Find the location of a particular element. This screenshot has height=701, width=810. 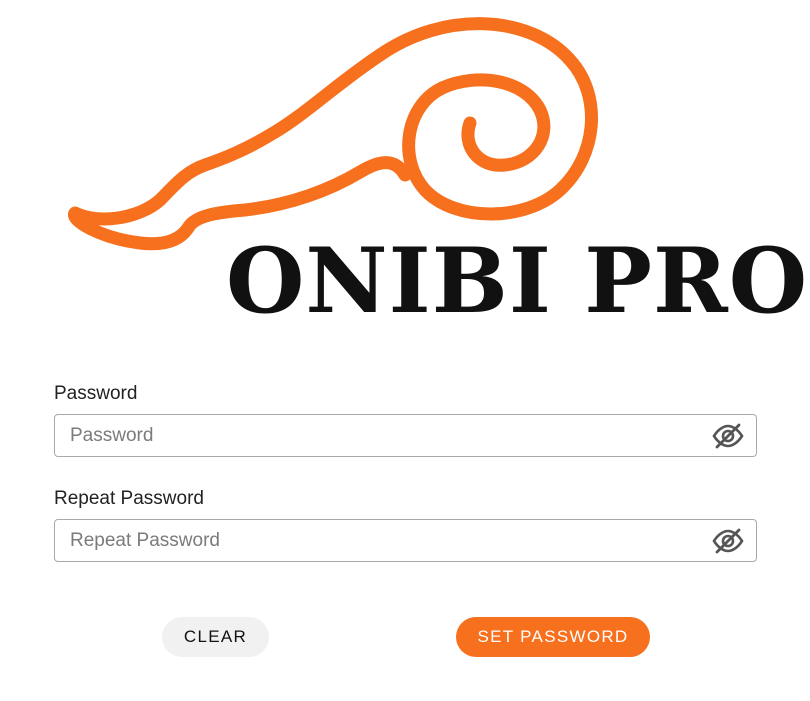

password-field is located at coordinates (405, 435).